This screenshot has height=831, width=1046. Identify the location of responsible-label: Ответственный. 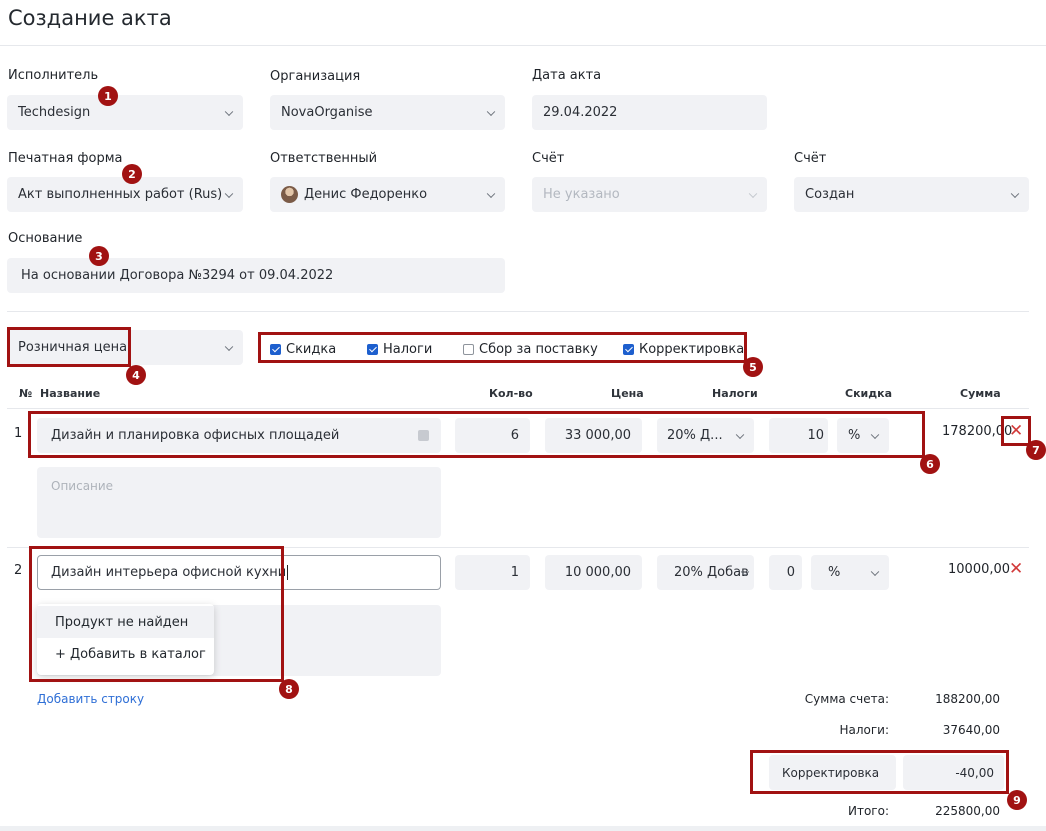
(324, 158).